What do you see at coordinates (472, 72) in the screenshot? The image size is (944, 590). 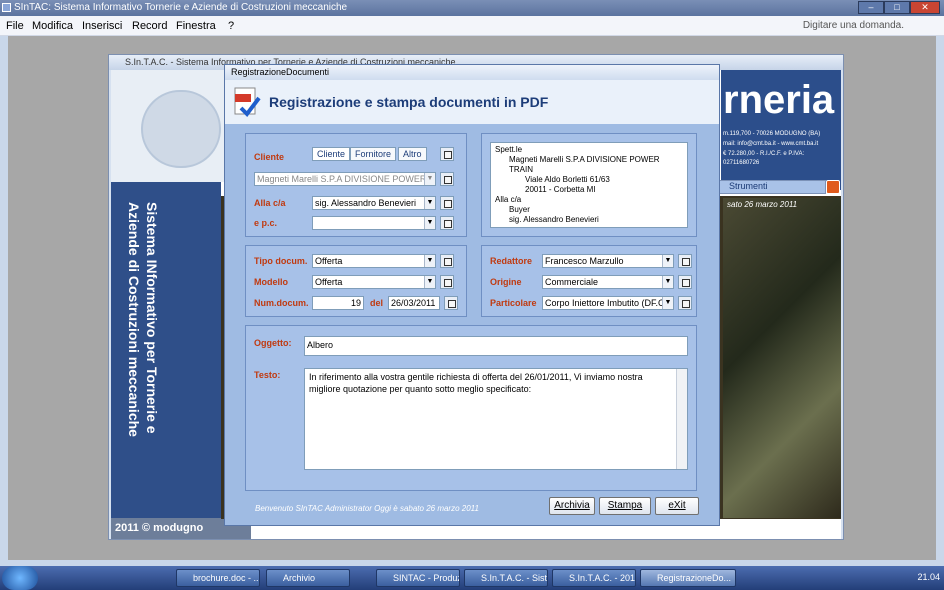 I see `dialog-title: RegistrazioneDocumenti` at bounding box center [472, 72].